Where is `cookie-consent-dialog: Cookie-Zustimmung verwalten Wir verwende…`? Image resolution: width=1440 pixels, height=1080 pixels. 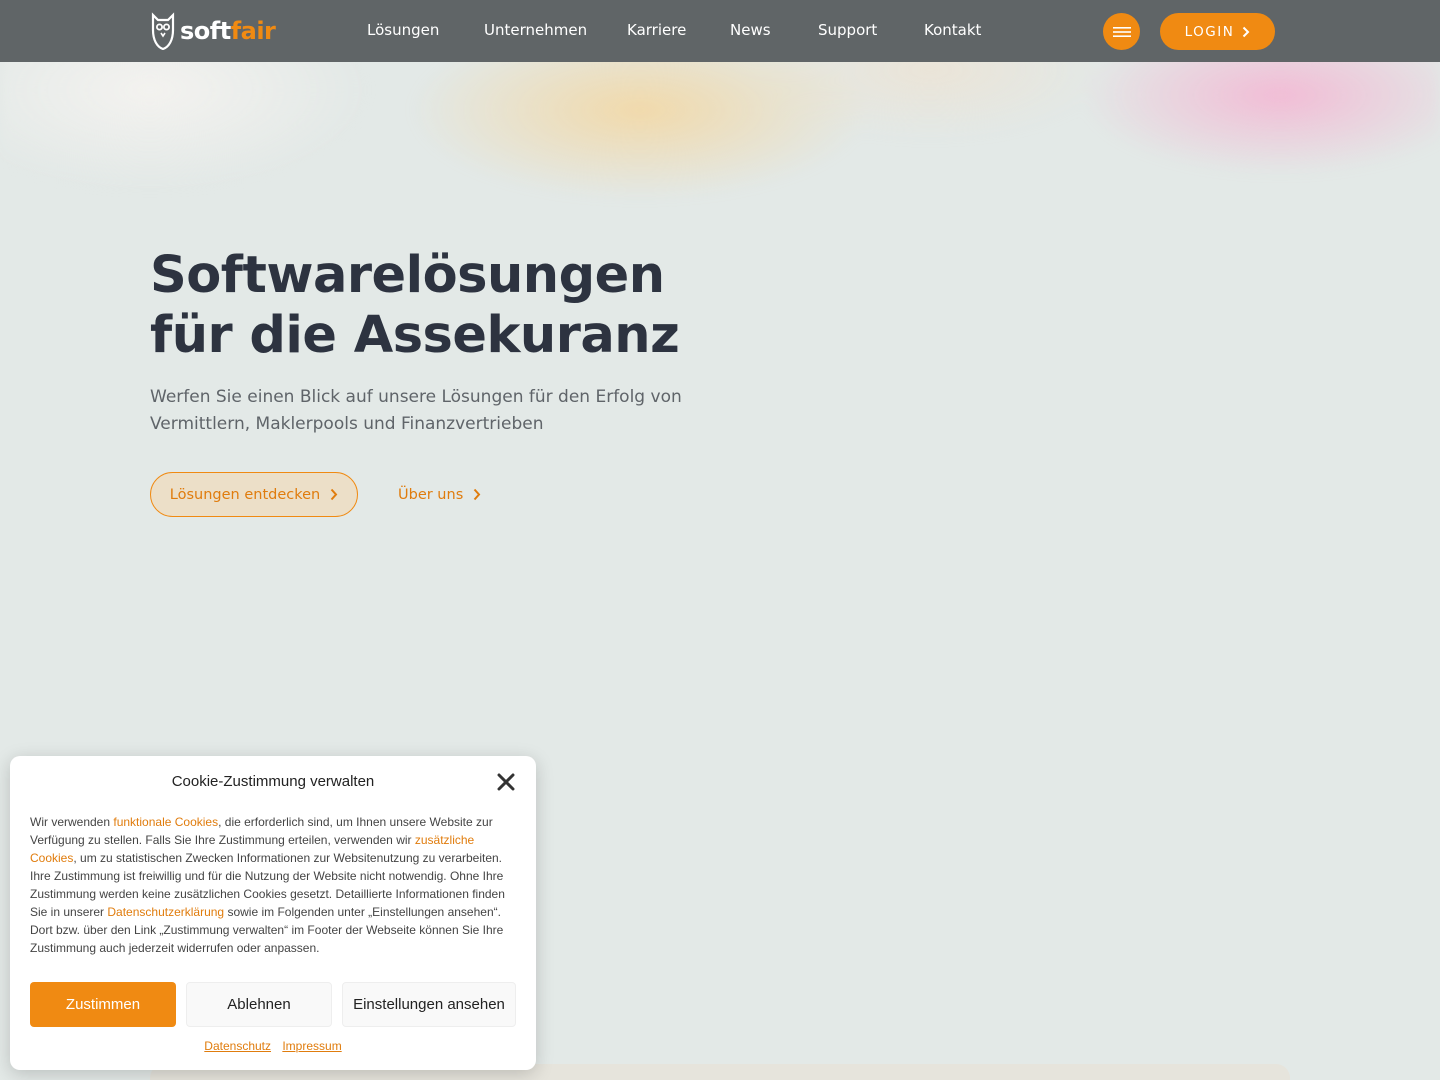 cookie-consent-dialog: Cookie-Zustimmung verwalten Wir verwende… is located at coordinates (273, 913).